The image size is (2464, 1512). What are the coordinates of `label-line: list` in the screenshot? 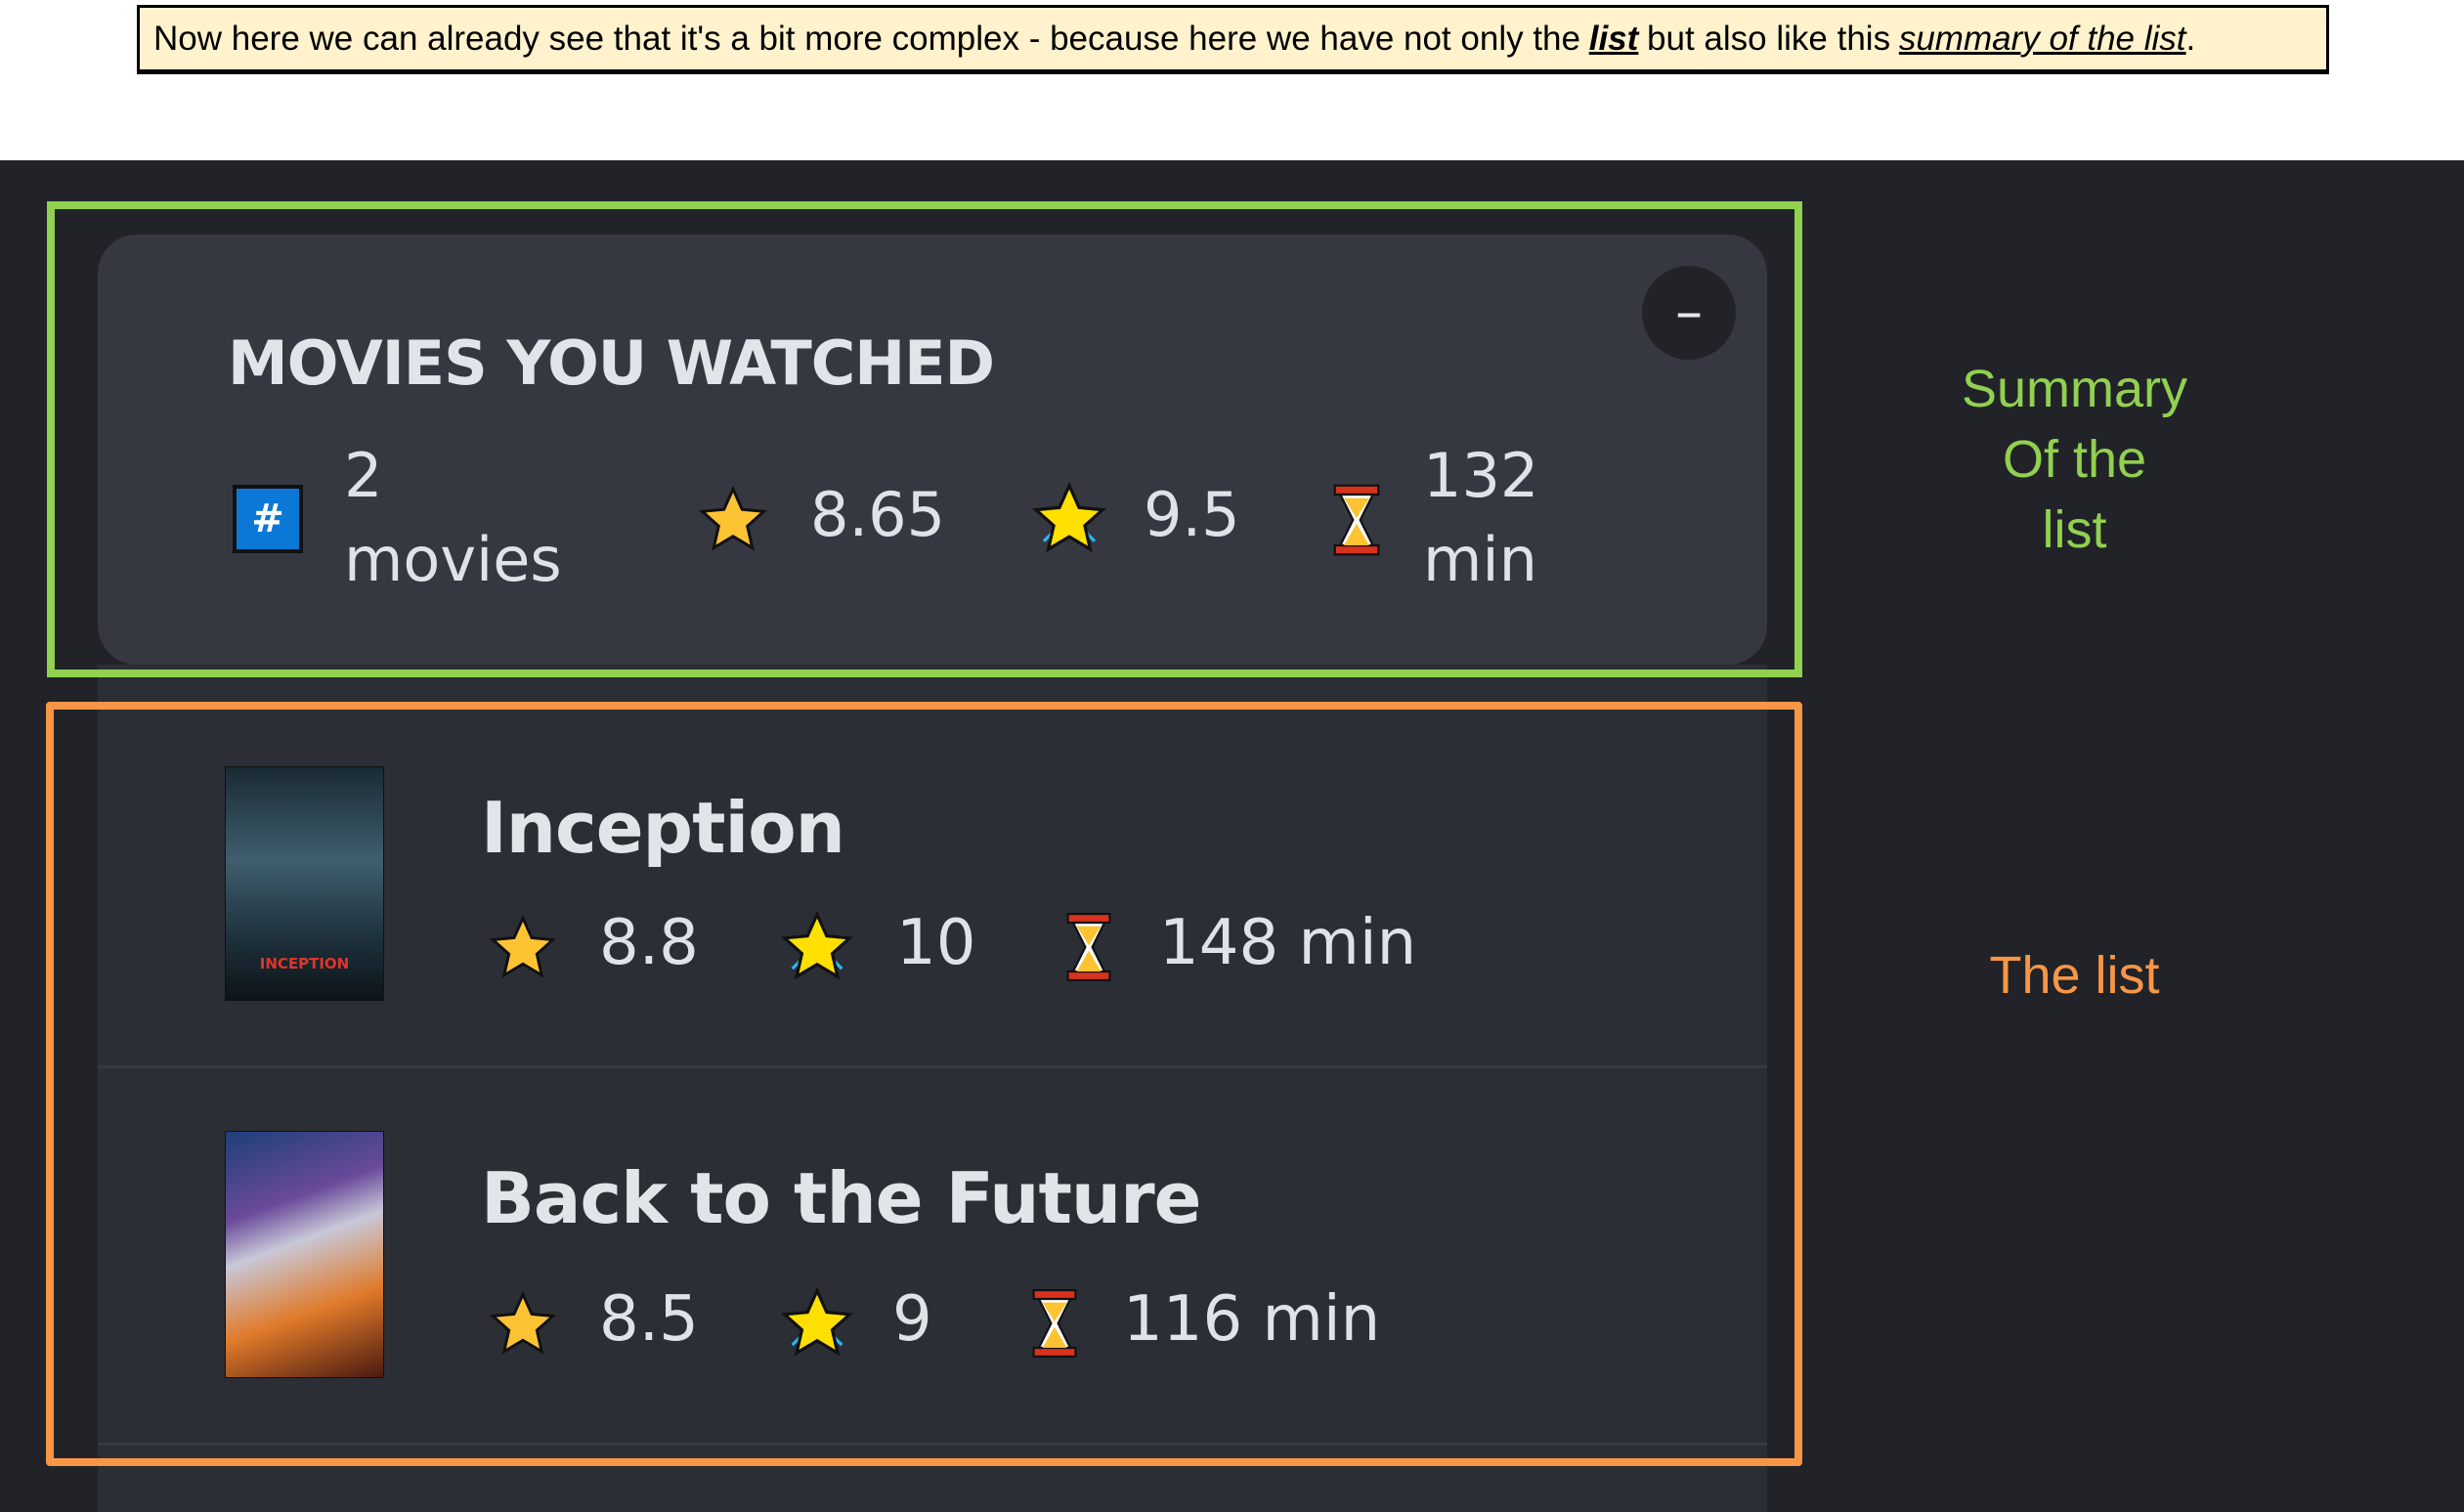 It's located at (2074, 529).